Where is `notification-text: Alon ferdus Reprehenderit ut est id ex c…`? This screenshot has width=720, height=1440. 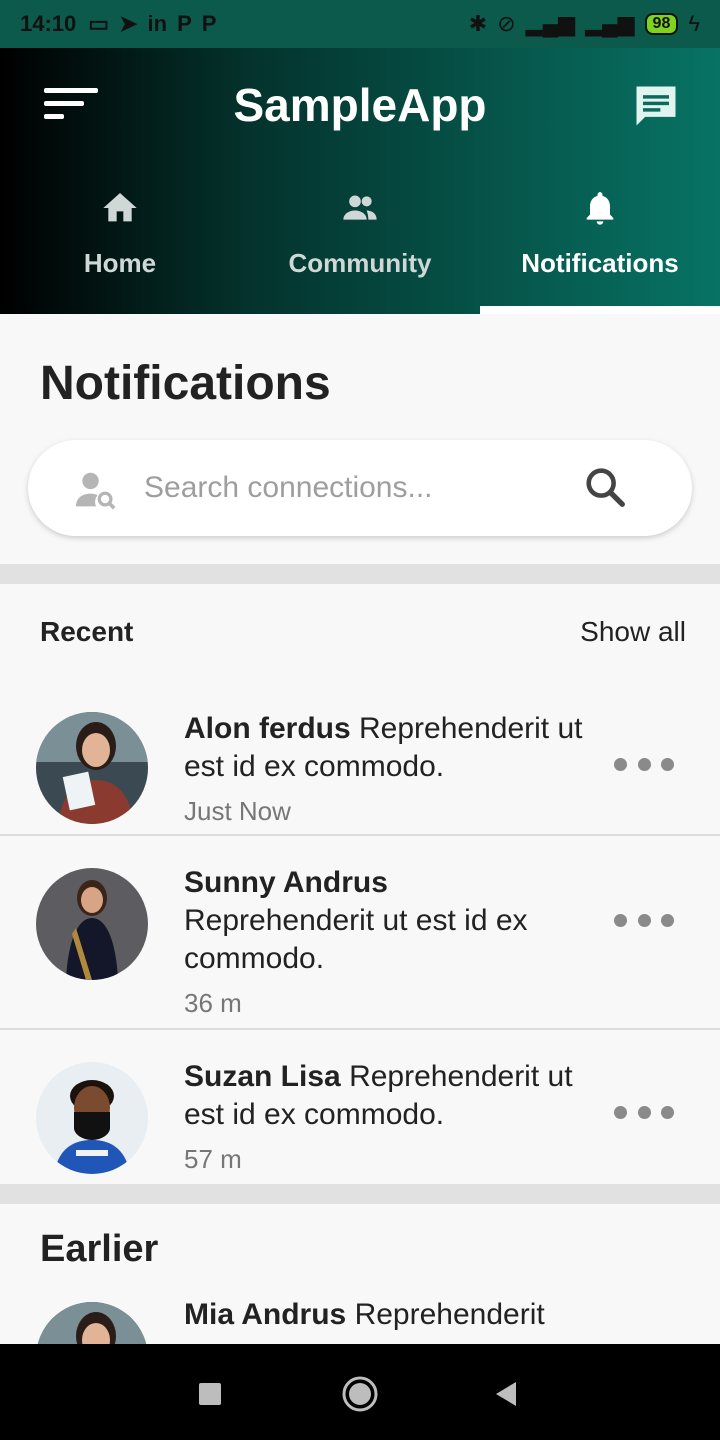
notification-text: Alon ferdus Reprehenderit ut est id ex c… is located at coordinates (384, 748).